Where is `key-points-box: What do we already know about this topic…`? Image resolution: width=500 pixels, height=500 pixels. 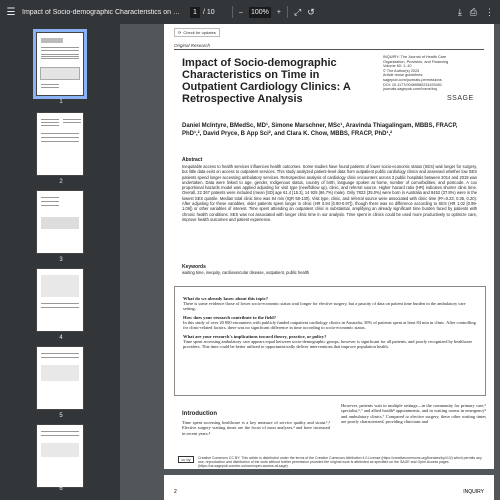 key-points-box: What do we already know about this topic… is located at coordinates (330, 341).